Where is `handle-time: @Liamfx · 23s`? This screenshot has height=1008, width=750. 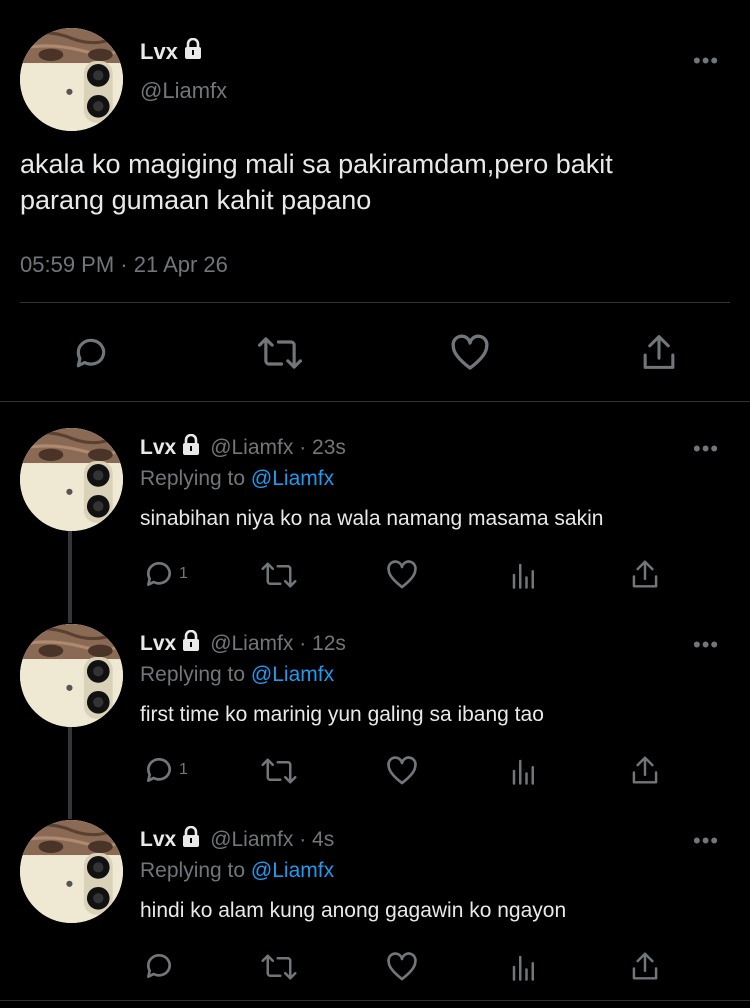 handle-time: @Liamfx · 23s is located at coordinates (278, 448).